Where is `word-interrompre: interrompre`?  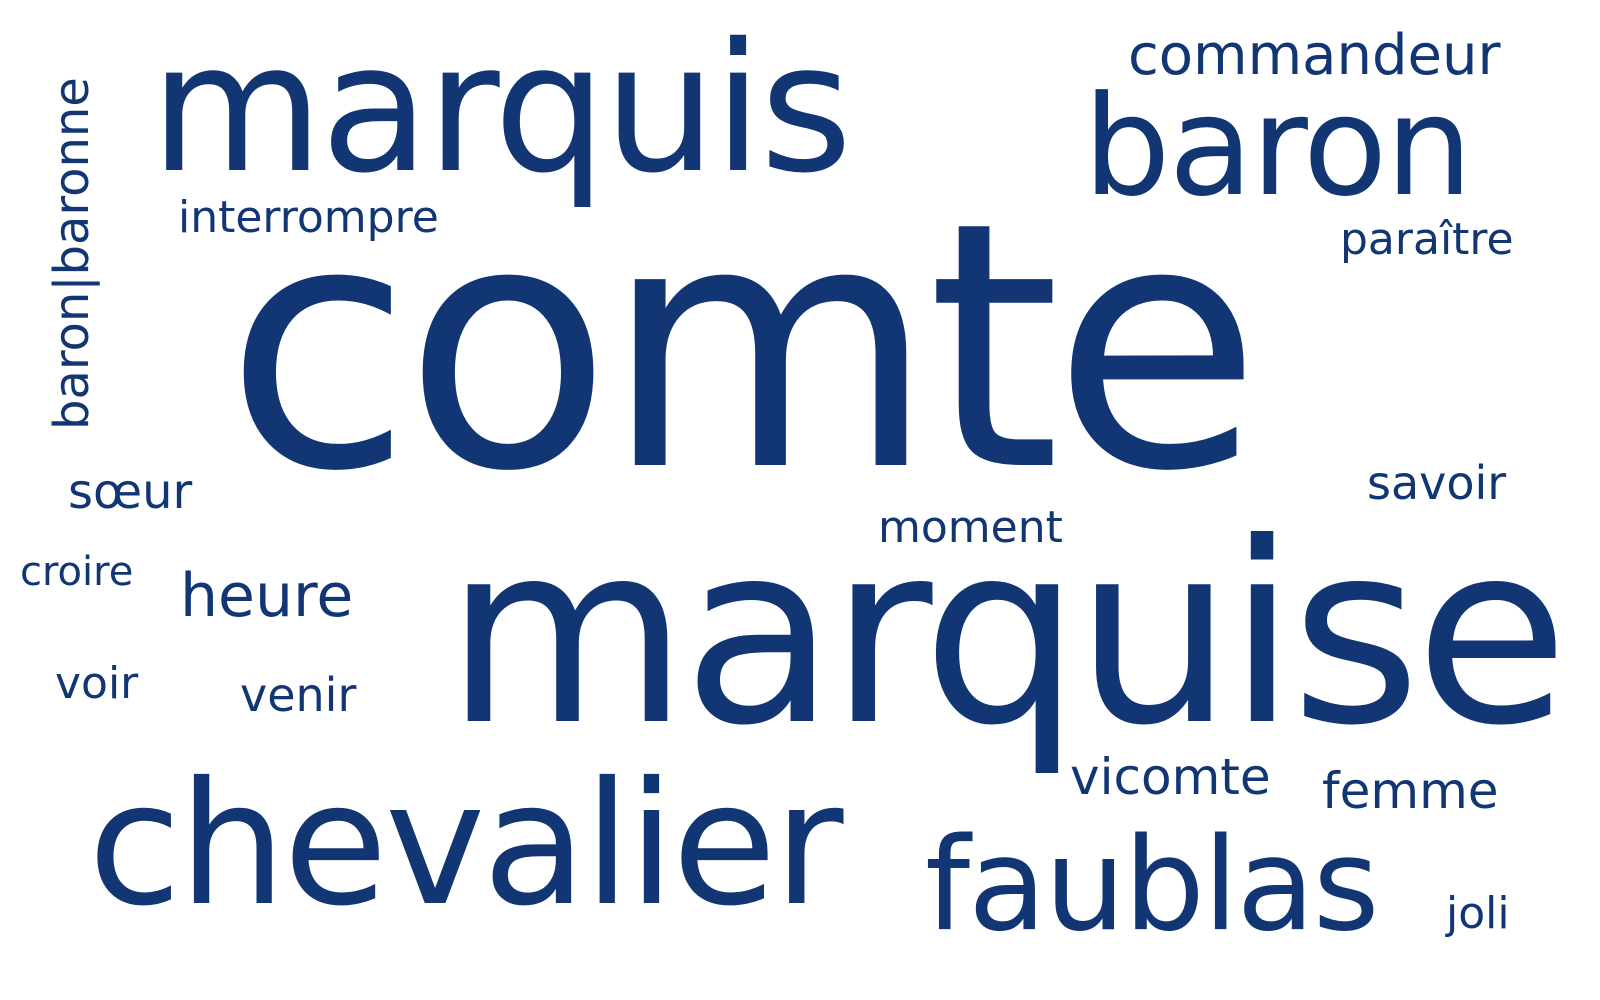
word-interrompre: interrompre is located at coordinates (308, 217).